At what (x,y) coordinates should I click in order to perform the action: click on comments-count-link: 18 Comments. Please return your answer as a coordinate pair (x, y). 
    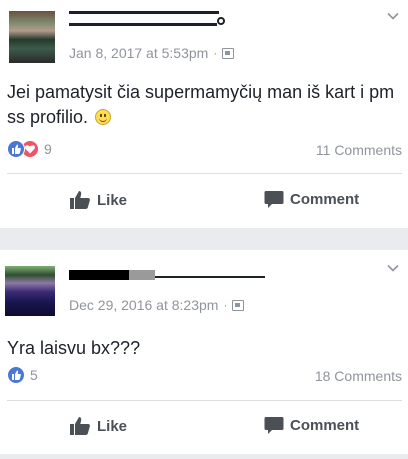
    Looking at the image, I should click on (358, 376).